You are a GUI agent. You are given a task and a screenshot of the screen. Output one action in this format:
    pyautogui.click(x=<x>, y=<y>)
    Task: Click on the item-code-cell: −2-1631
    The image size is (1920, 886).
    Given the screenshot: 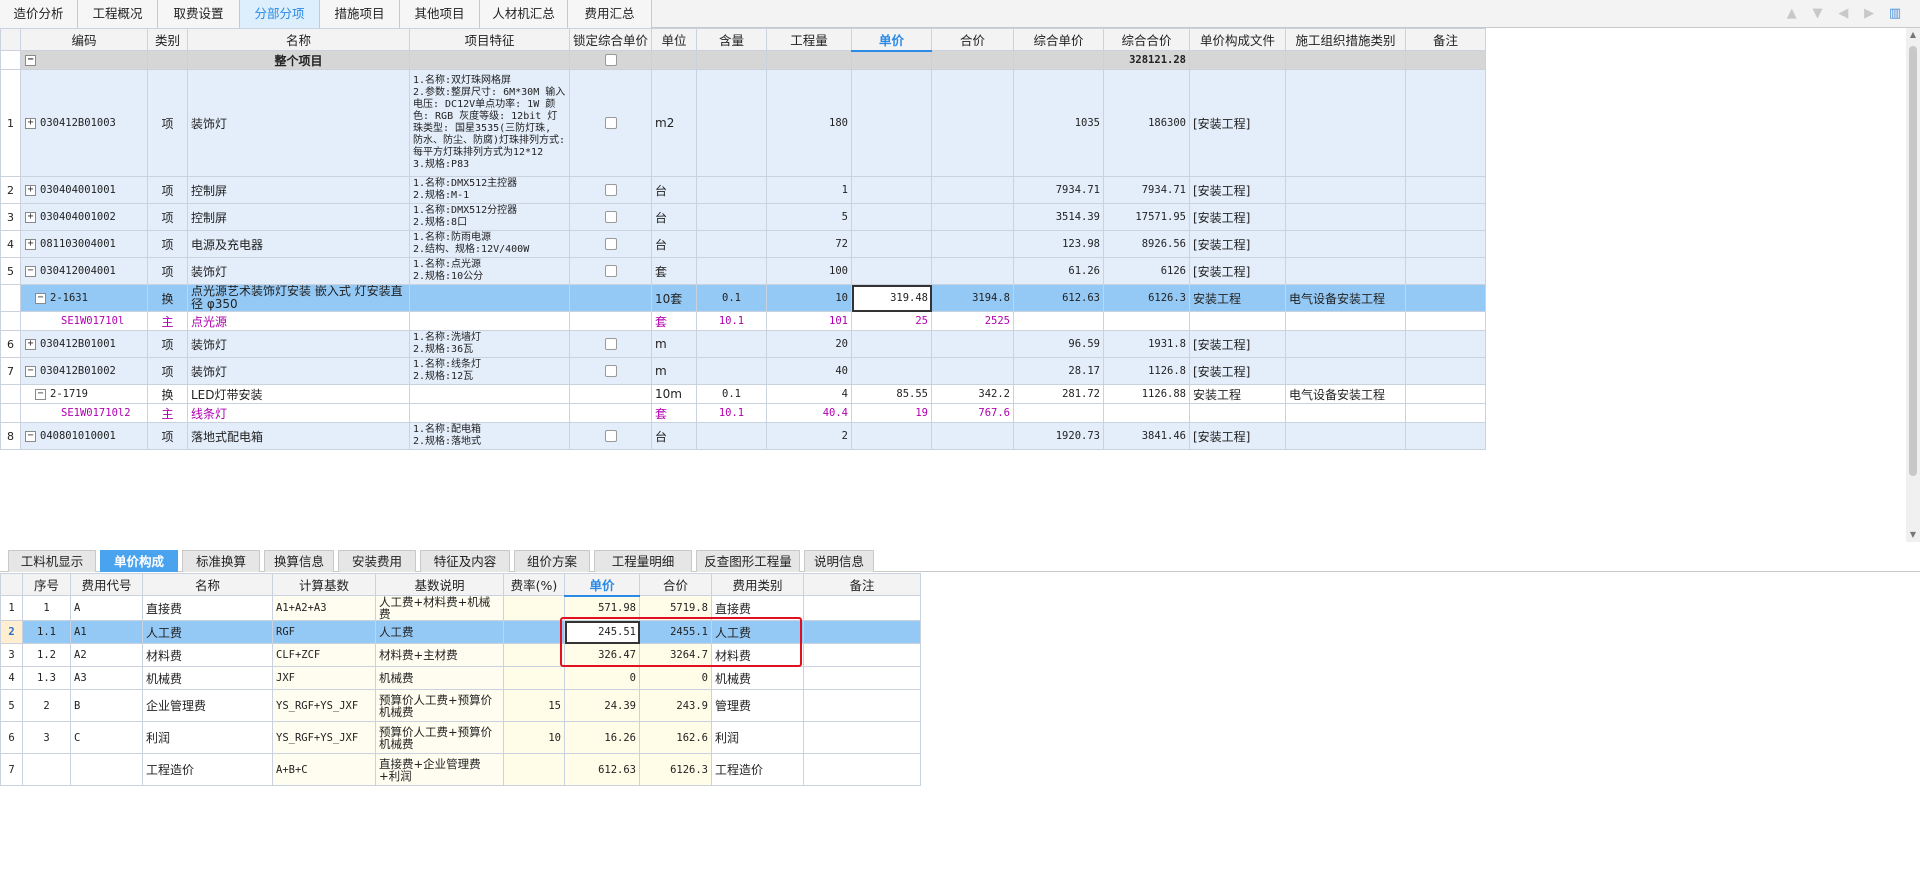 What is the action you would take?
    pyautogui.click(x=84, y=298)
    